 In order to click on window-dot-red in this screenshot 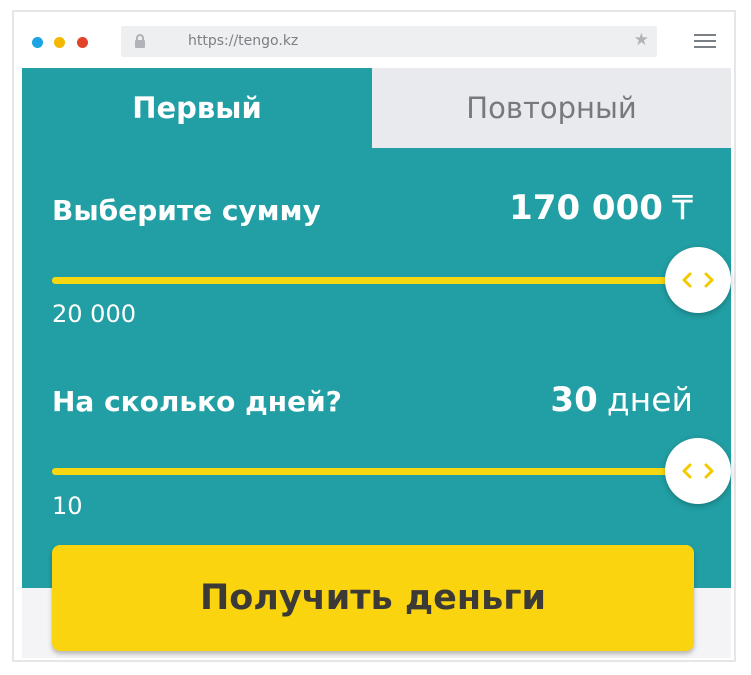, I will do `click(82, 42)`.